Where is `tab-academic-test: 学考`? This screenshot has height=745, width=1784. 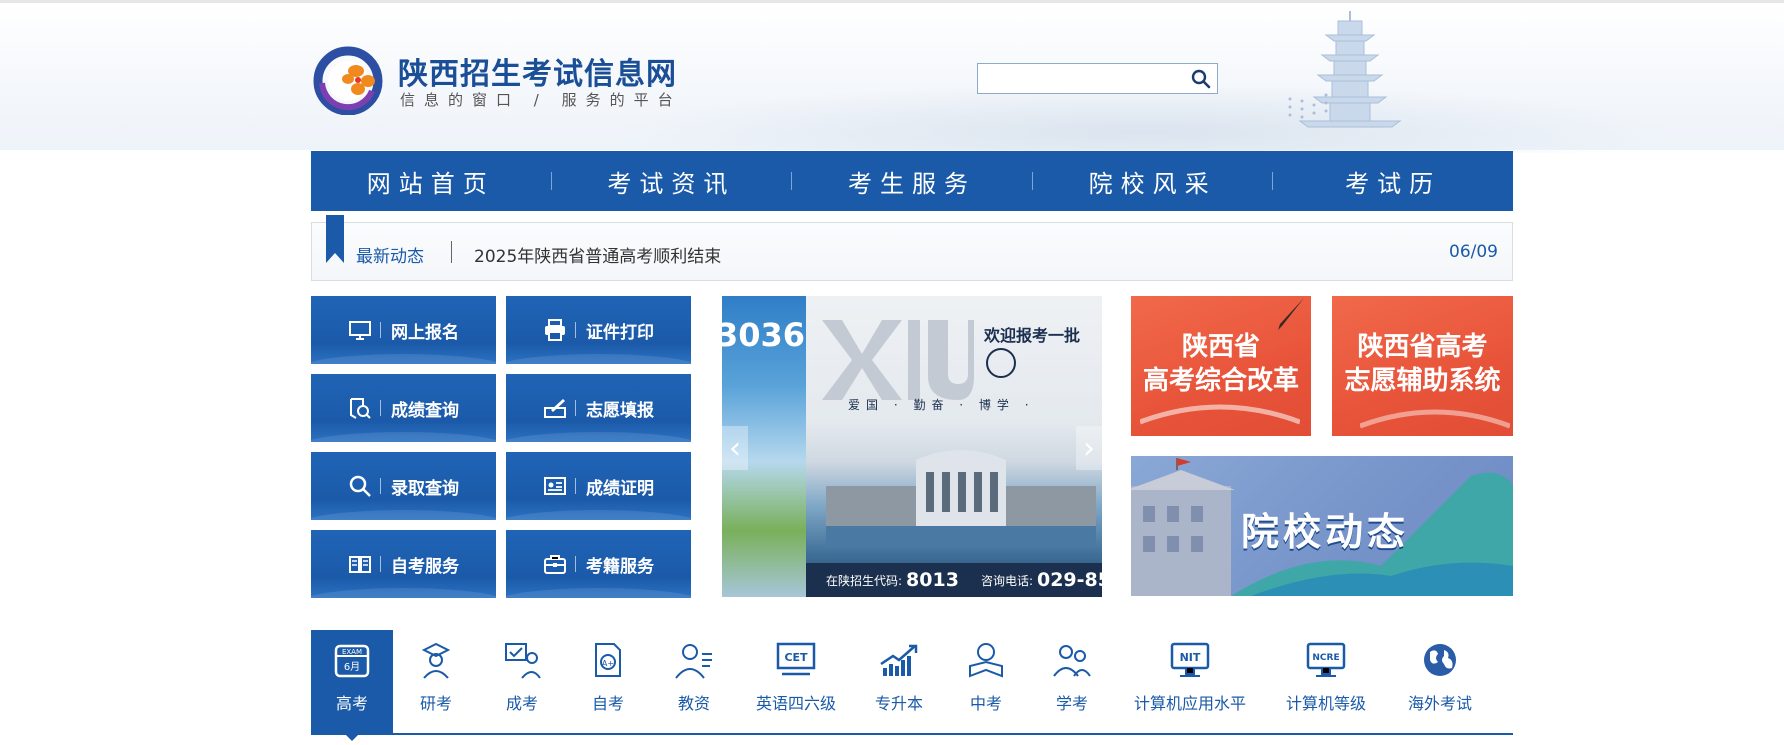
tab-academic-test: 学考 is located at coordinates (1072, 681).